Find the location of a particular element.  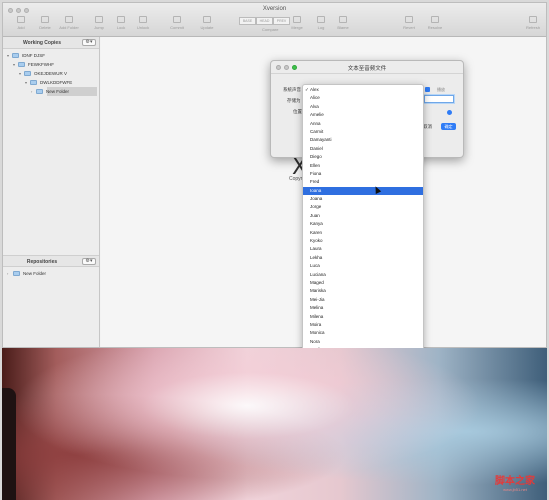

voice-menu-item: Milena is located at coordinates (363, 317).